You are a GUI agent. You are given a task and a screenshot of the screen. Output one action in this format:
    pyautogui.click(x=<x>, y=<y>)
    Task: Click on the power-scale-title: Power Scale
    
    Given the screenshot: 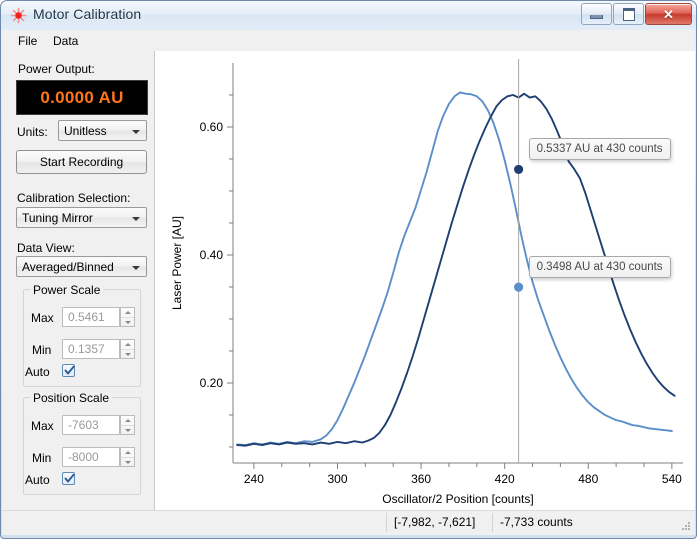 What is the action you would take?
    pyautogui.click(x=67, y=290)
    